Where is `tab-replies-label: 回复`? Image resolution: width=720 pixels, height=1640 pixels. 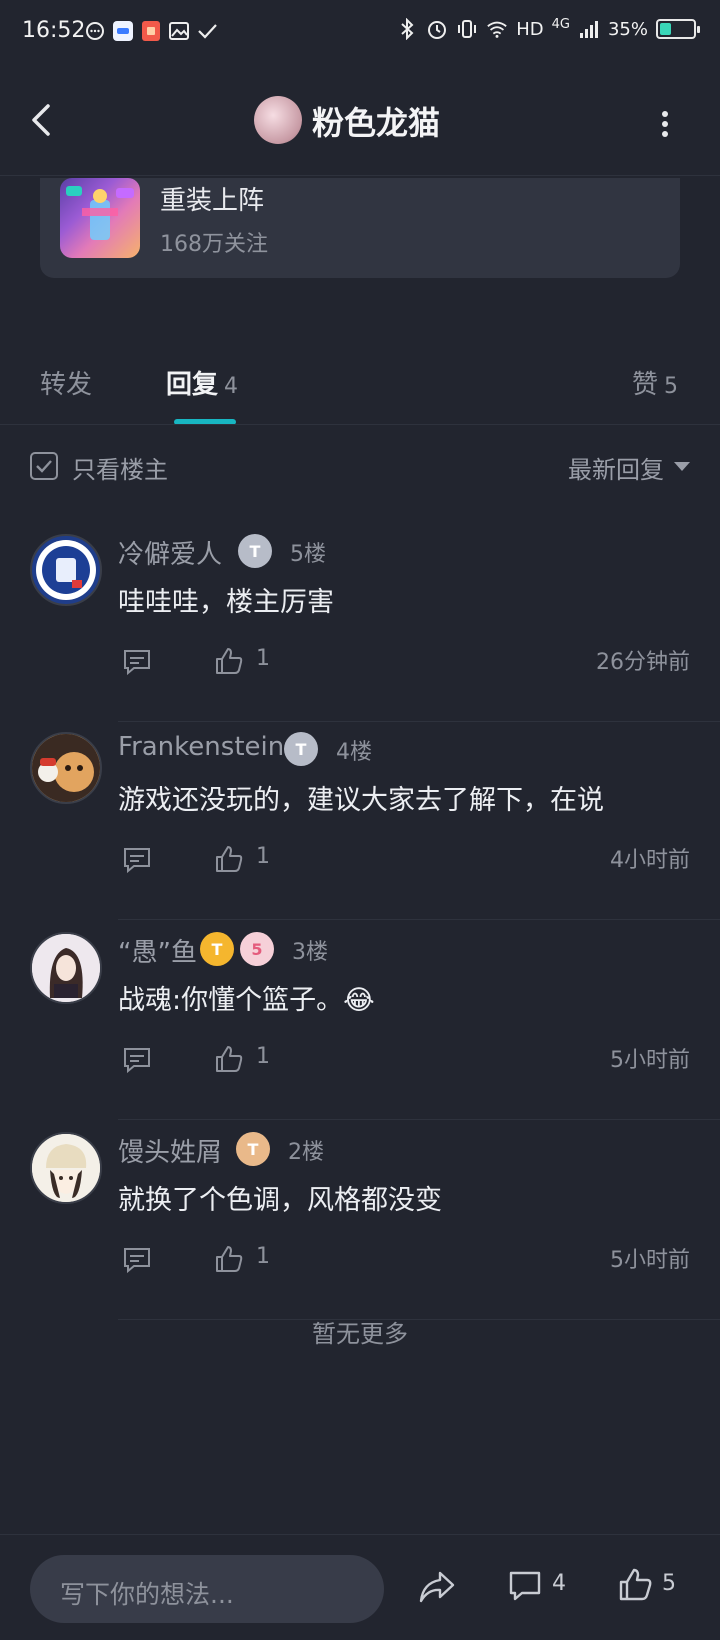 tab-replies-label: 回复 is located at coordinates (192, 385).